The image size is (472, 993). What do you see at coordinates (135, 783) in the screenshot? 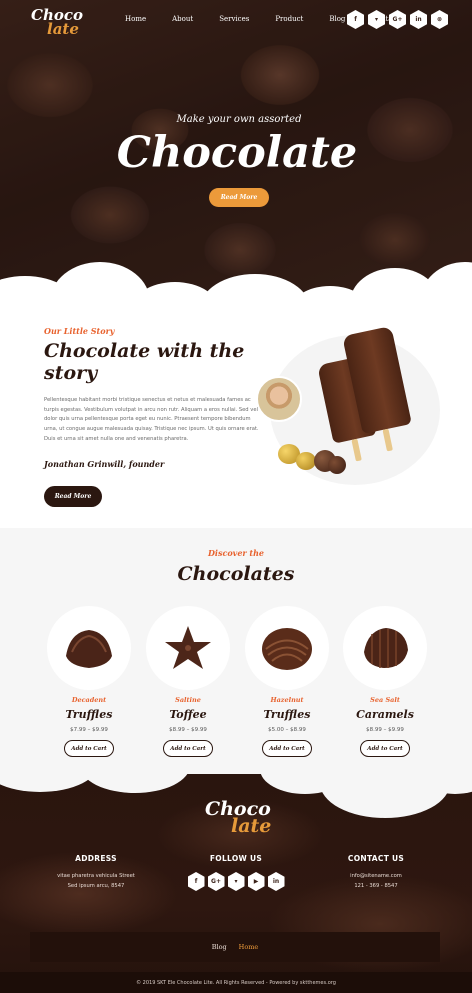
I see `cloud-shape` at bounding box center [135, 783].